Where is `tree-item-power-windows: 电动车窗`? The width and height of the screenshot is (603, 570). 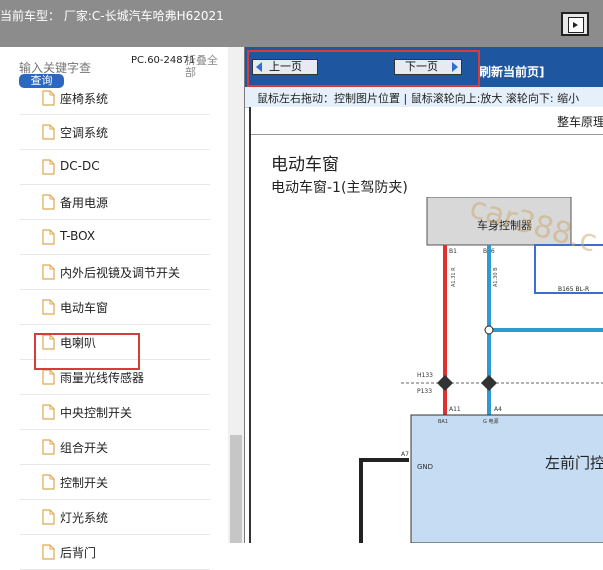 tree-item-power-windows: 电动车窗 is located at coordinates (115, 307).